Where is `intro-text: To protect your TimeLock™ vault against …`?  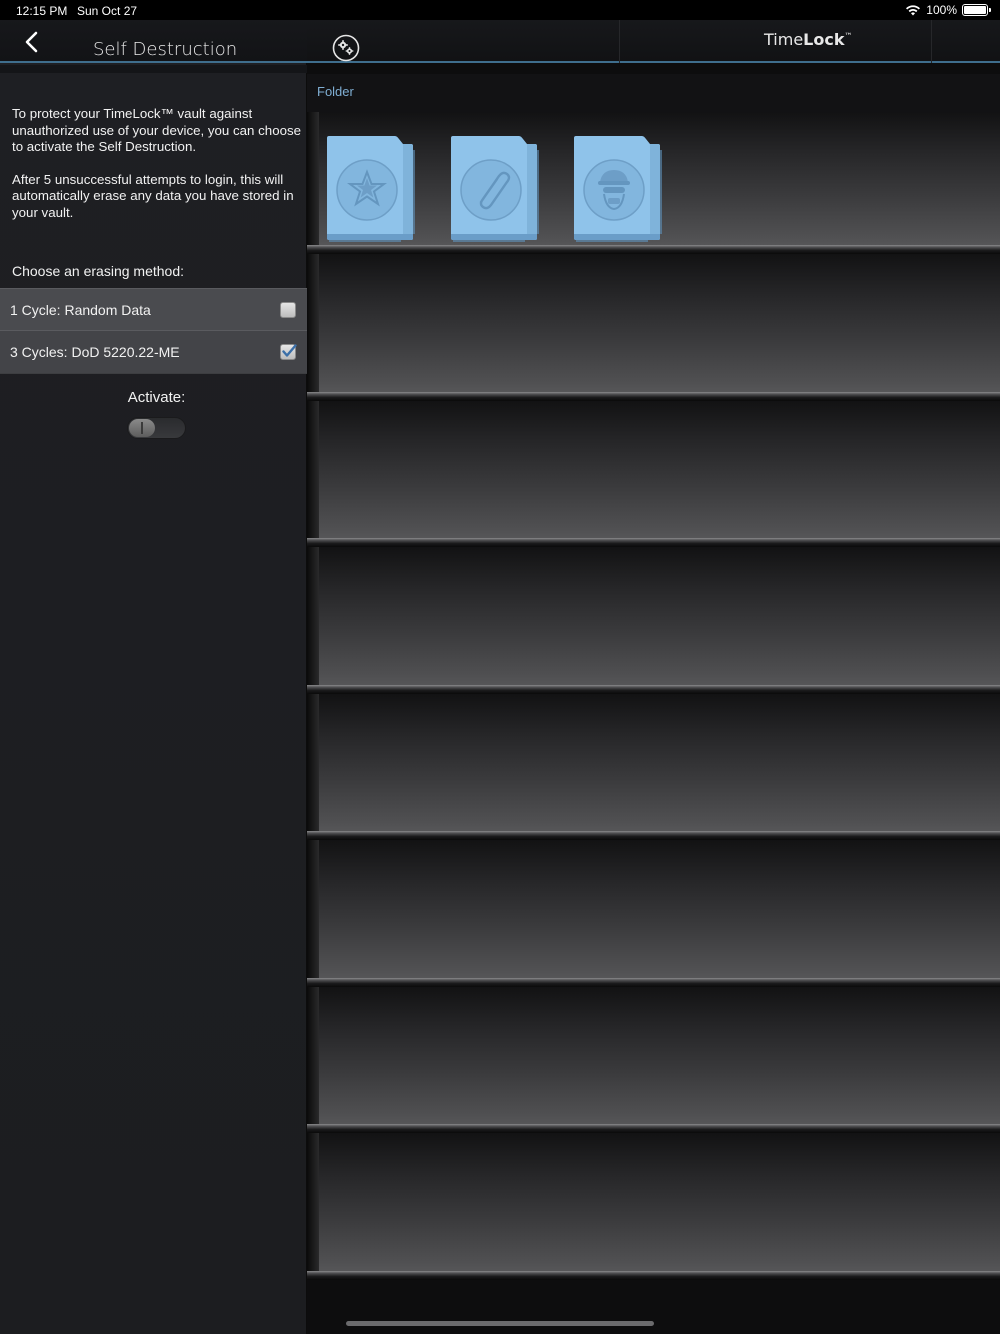 intro-text: To protect your TimeLock™ vault against … is located at coordinates (157, 163).